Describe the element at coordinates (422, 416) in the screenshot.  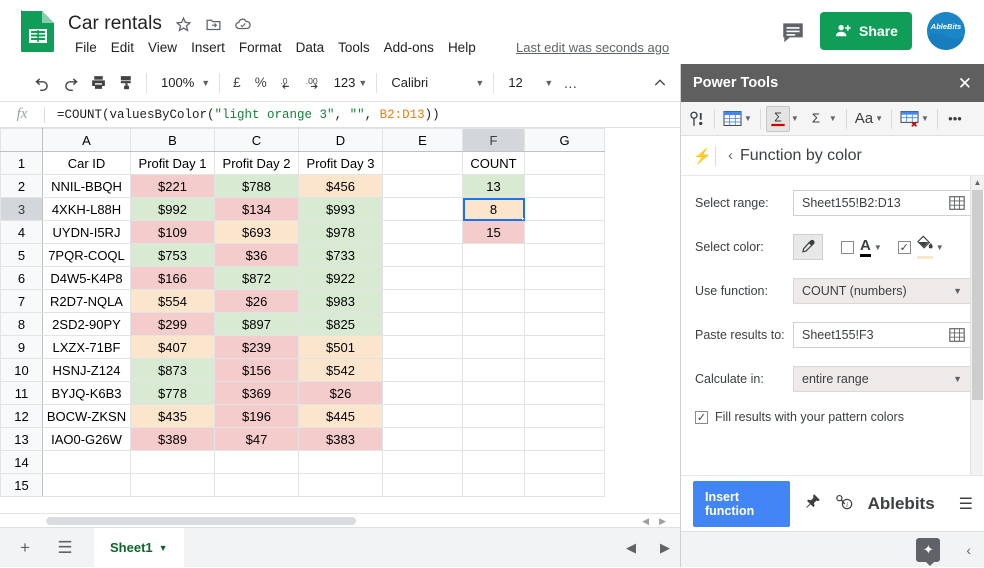
I see `cell-E12` at that location.